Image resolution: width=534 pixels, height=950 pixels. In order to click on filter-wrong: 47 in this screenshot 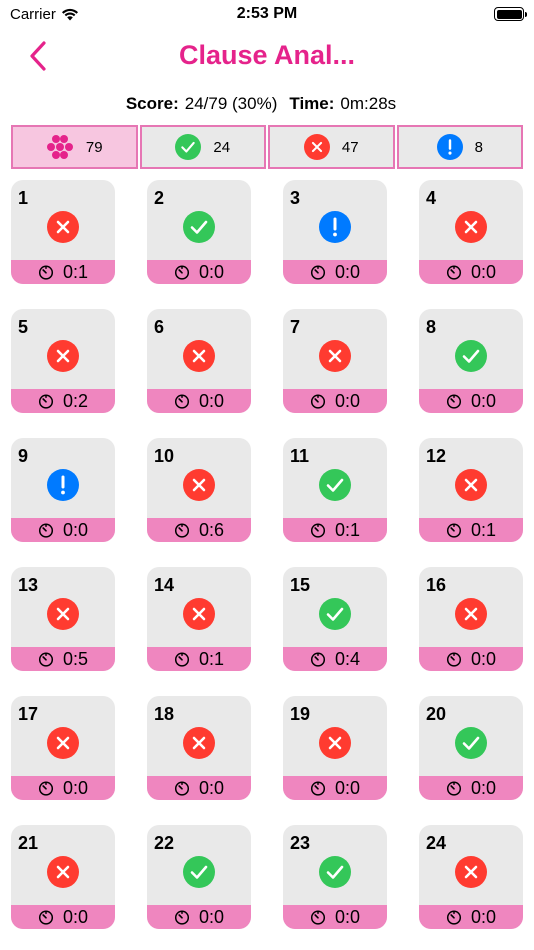, I will do `click(331, 147)`.